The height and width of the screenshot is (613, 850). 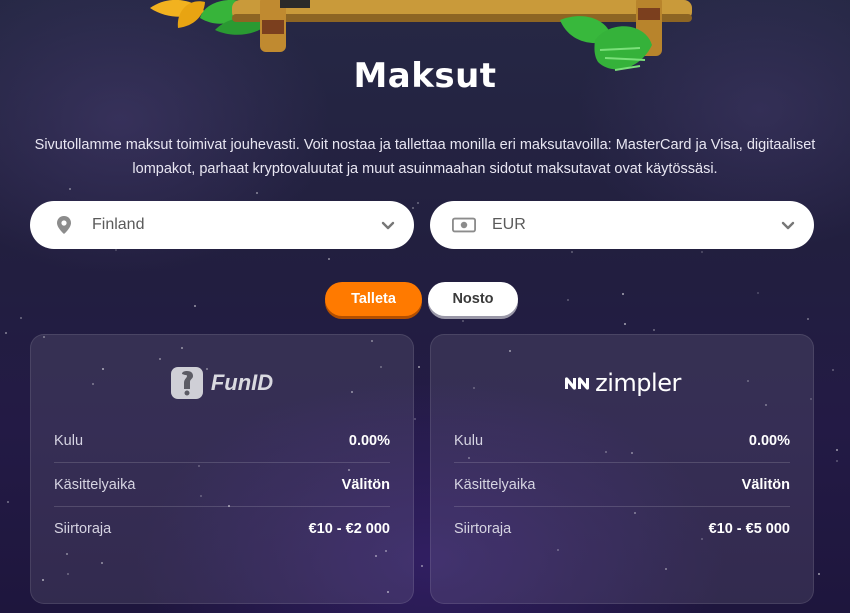 I want to click on transfer-limit-row: Siirtoraja €10 - €5 000, so click(x=622, y=529).